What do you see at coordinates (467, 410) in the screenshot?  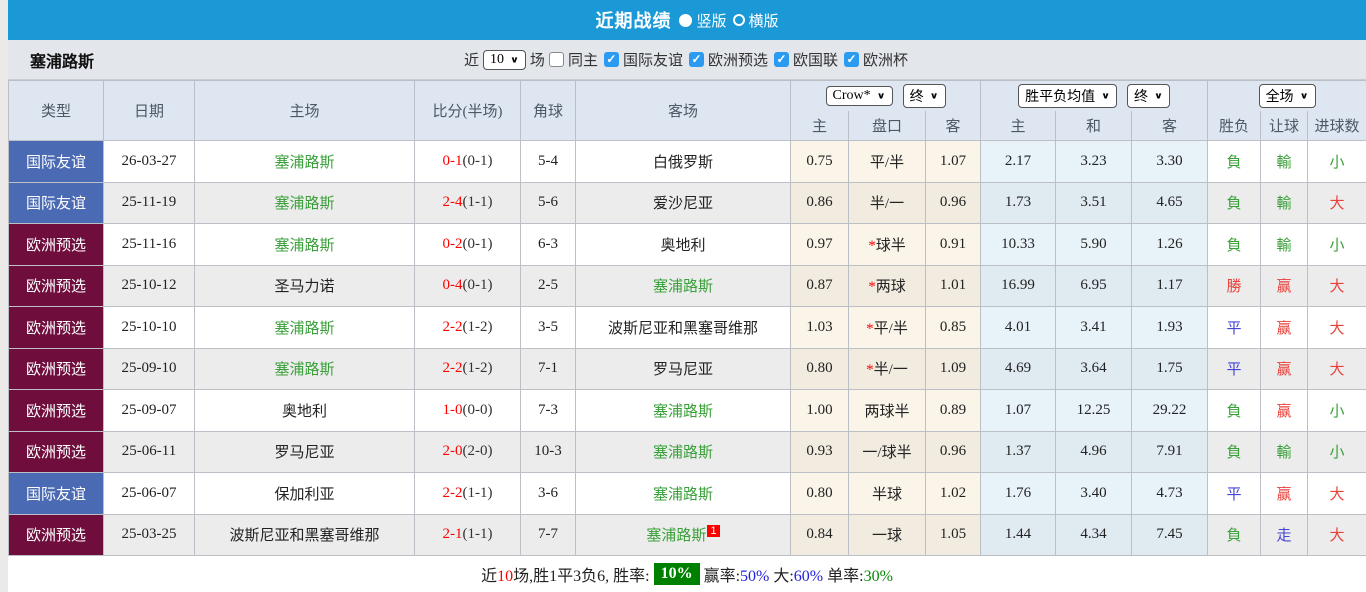 I see `match-score: 1-0(0-0)` at bounding box center [467, 410].